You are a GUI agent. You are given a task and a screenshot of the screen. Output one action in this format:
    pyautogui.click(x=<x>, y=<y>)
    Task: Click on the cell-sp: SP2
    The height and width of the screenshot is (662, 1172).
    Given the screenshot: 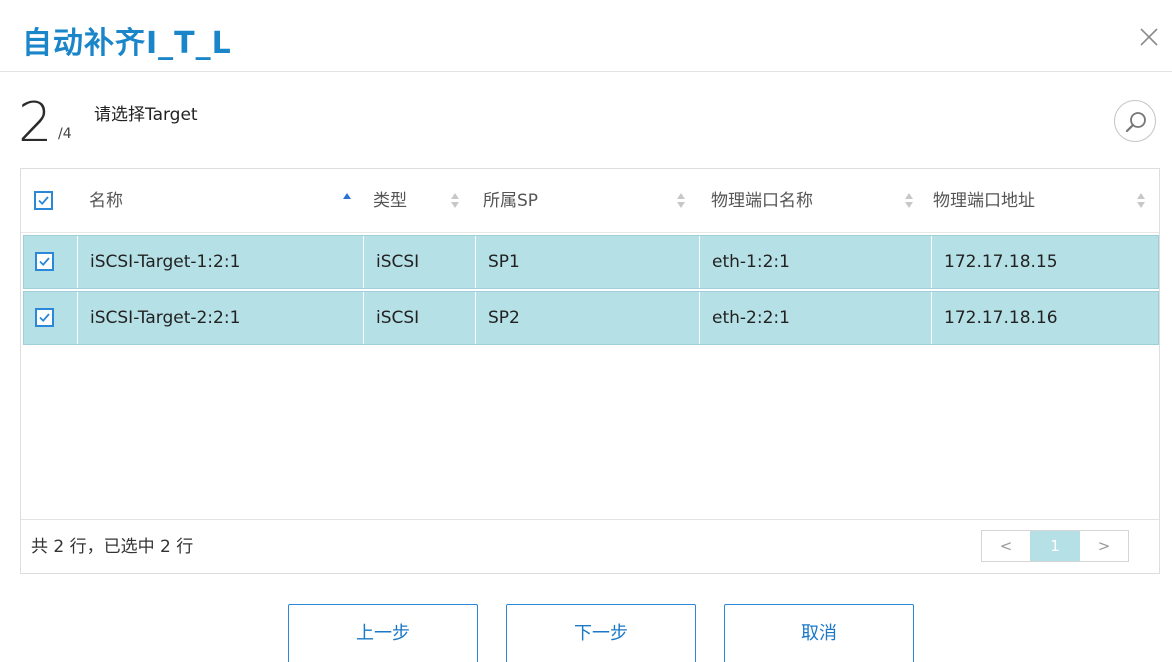 What is the action you would take?
    pyautogui.click(x=588, y=318)
    